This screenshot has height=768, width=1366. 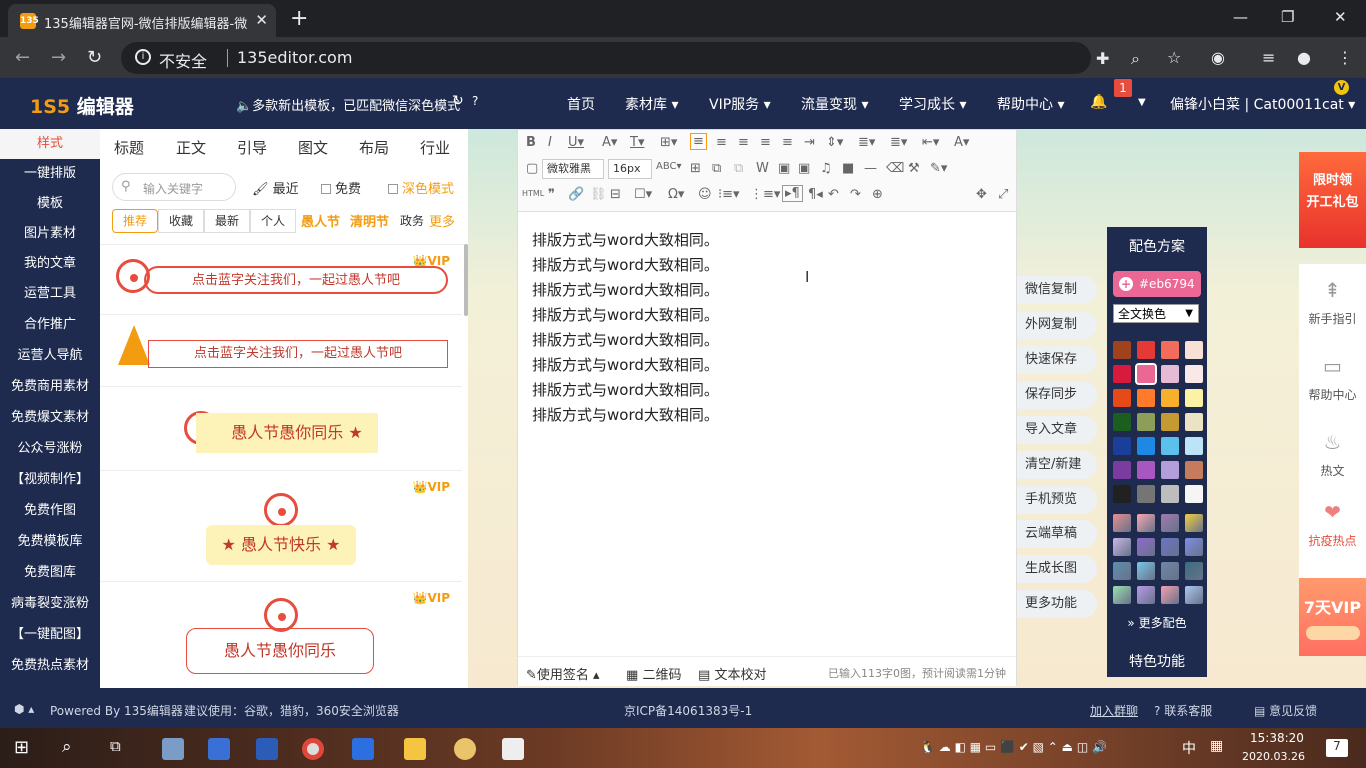 I want to click on clock-date: 2020.03.26, so click(x=1273, y=756).